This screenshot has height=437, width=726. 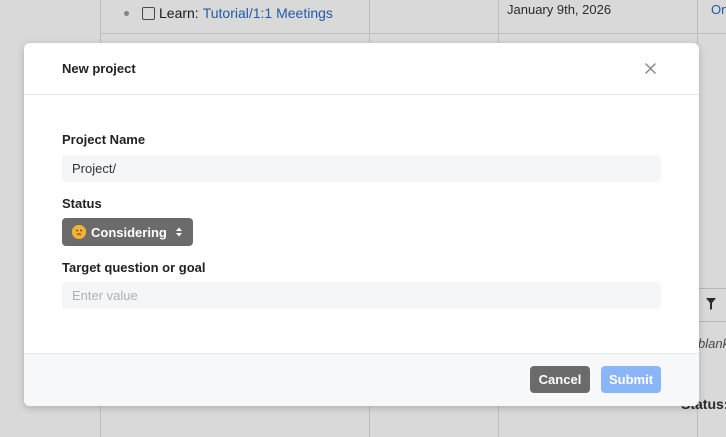 I want to click on project-name-input, so click(x=361, y=168).